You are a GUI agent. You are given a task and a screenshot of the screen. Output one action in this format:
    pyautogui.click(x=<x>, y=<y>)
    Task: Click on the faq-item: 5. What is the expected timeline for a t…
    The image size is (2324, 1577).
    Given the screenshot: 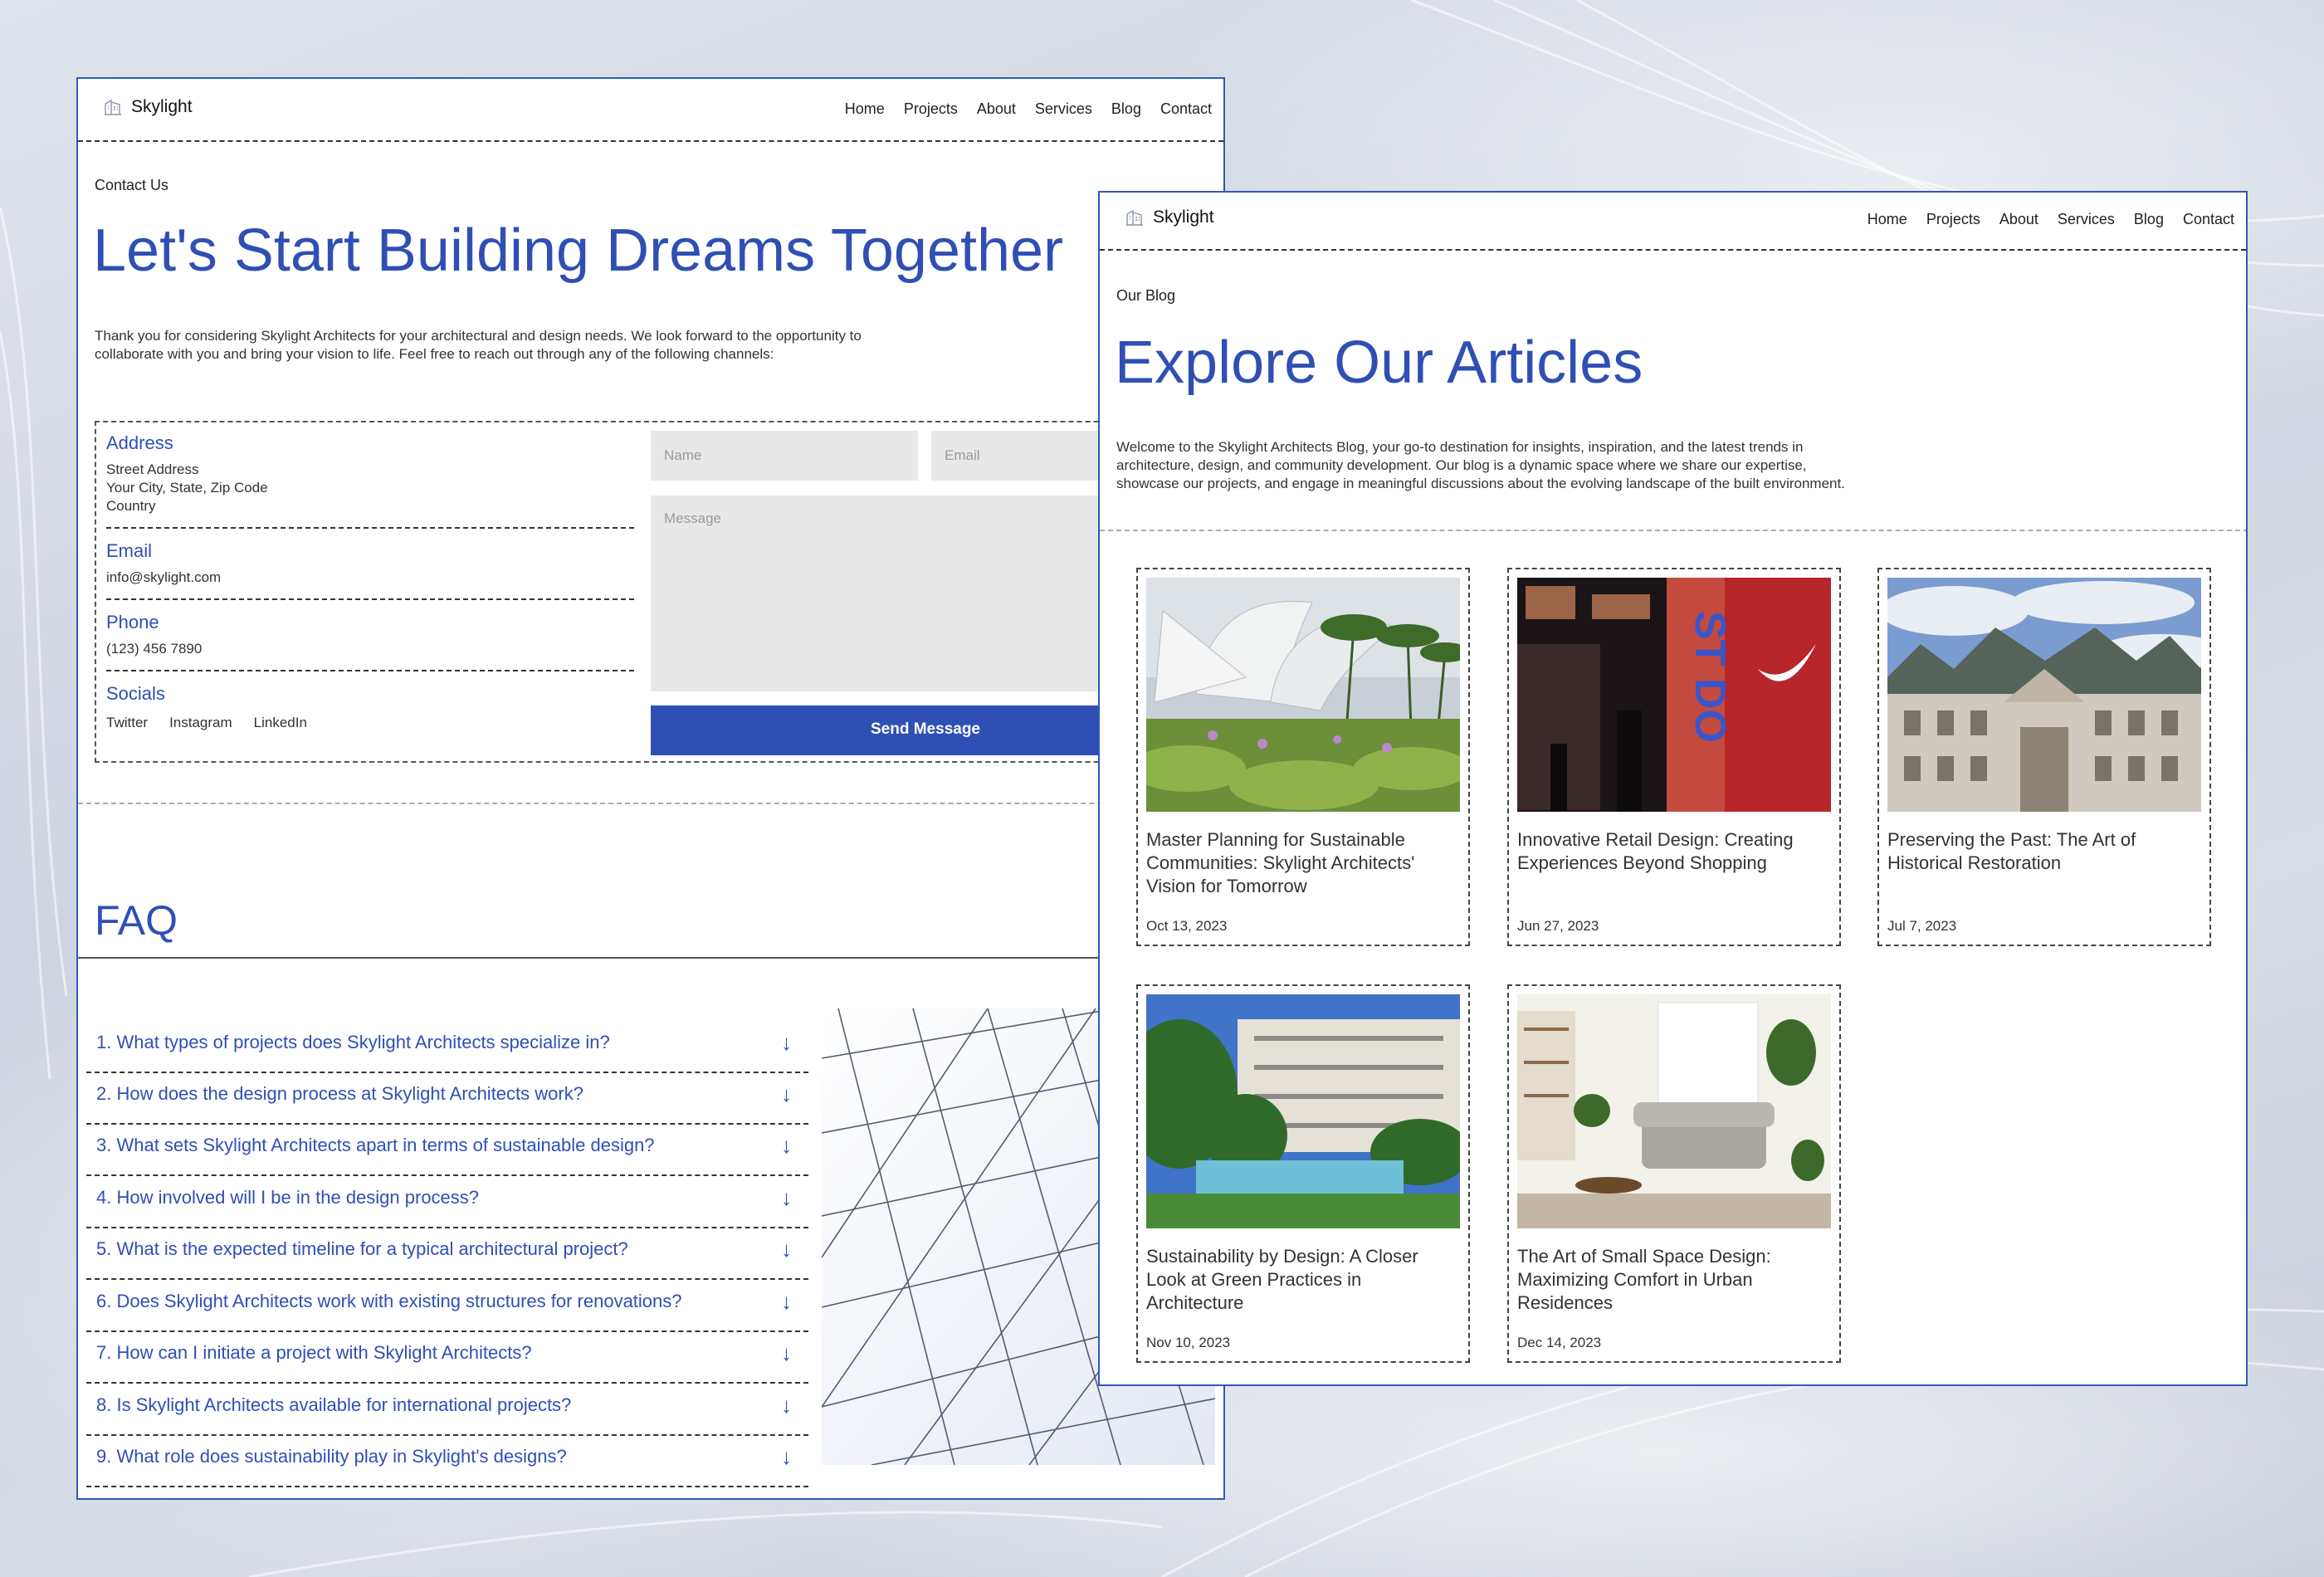 What is the action you would take?
    pyautogui.click(x=447, y=1254)
    